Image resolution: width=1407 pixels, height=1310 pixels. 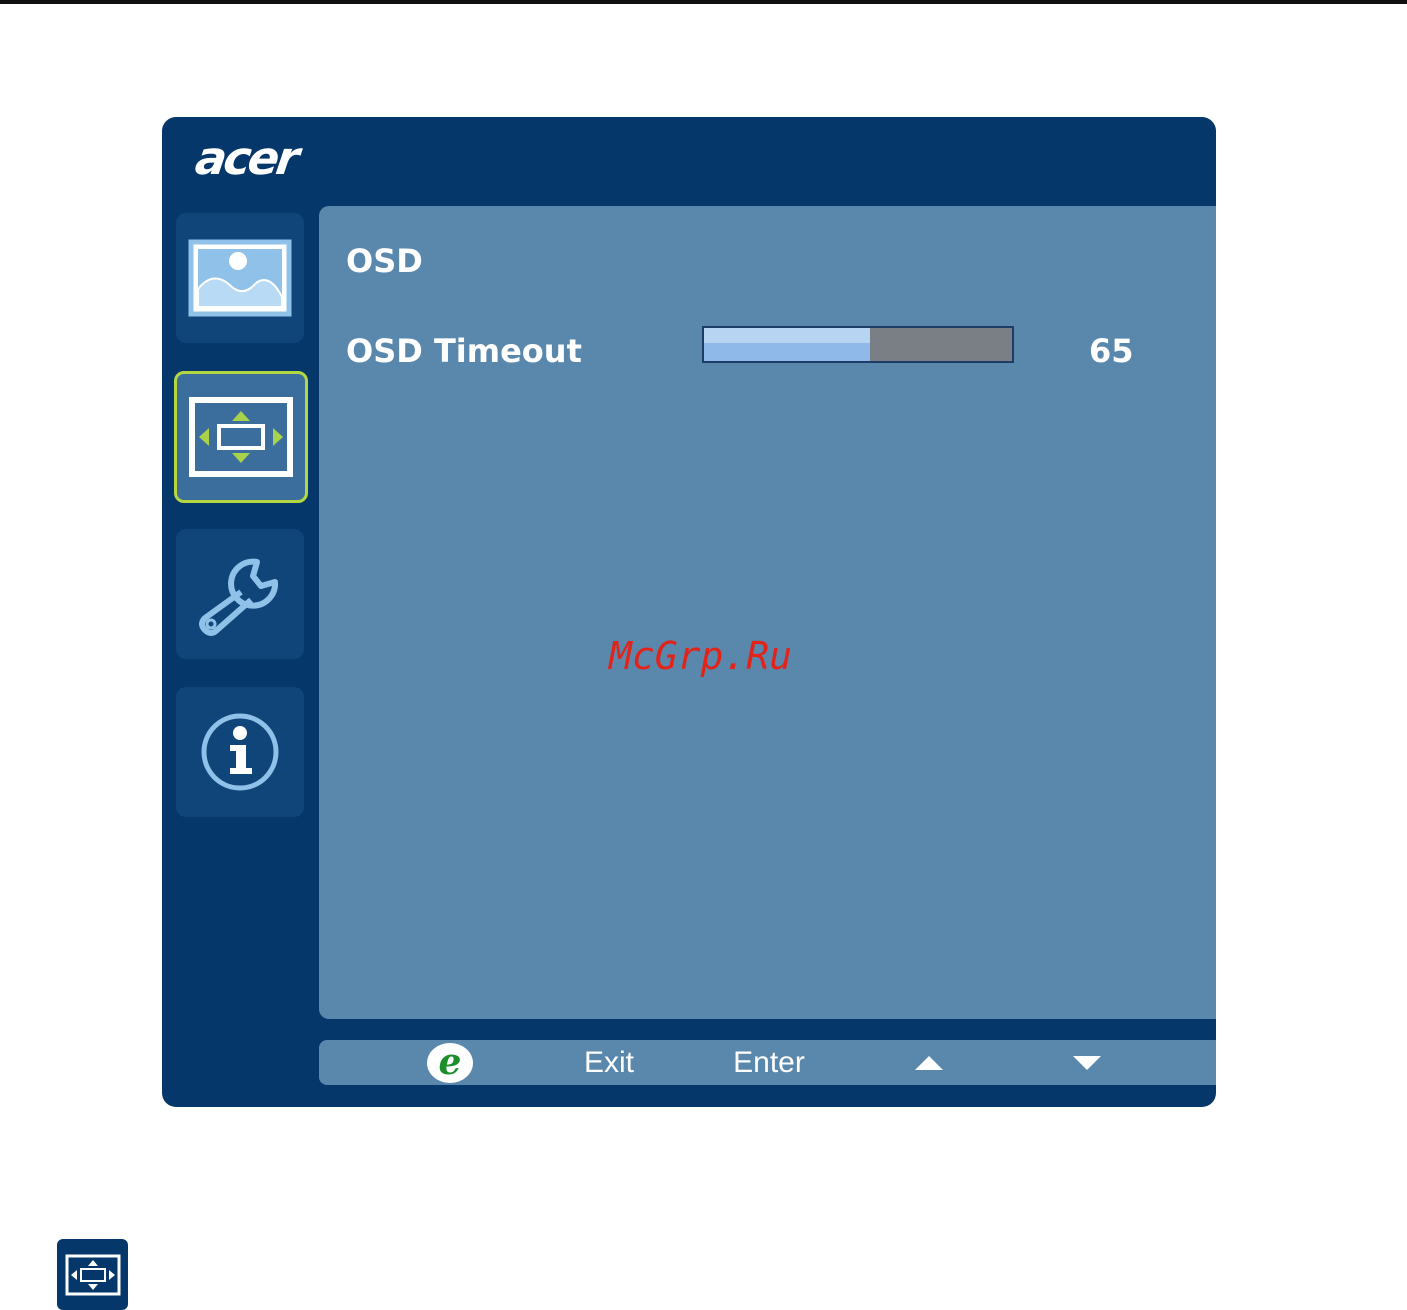 I want to click on tab-osd, so click(x=241, y=437).